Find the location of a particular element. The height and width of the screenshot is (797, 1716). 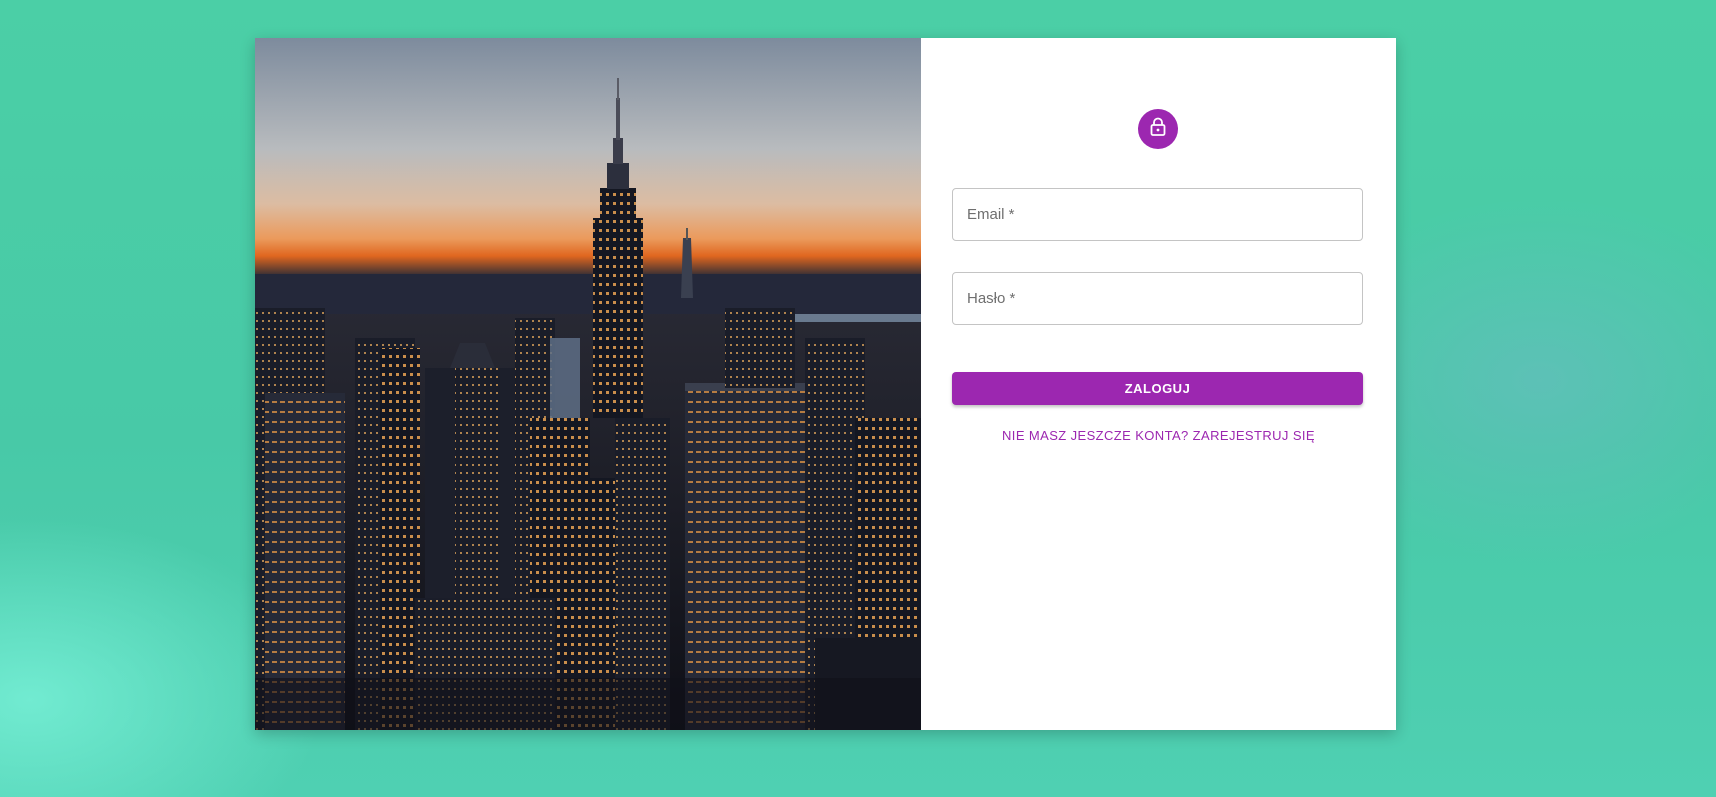

register-link: NIE MASZ JESZCZE KONTA? ZAREJESTRUJ SIĘ is located at coordinates (1158, 435).